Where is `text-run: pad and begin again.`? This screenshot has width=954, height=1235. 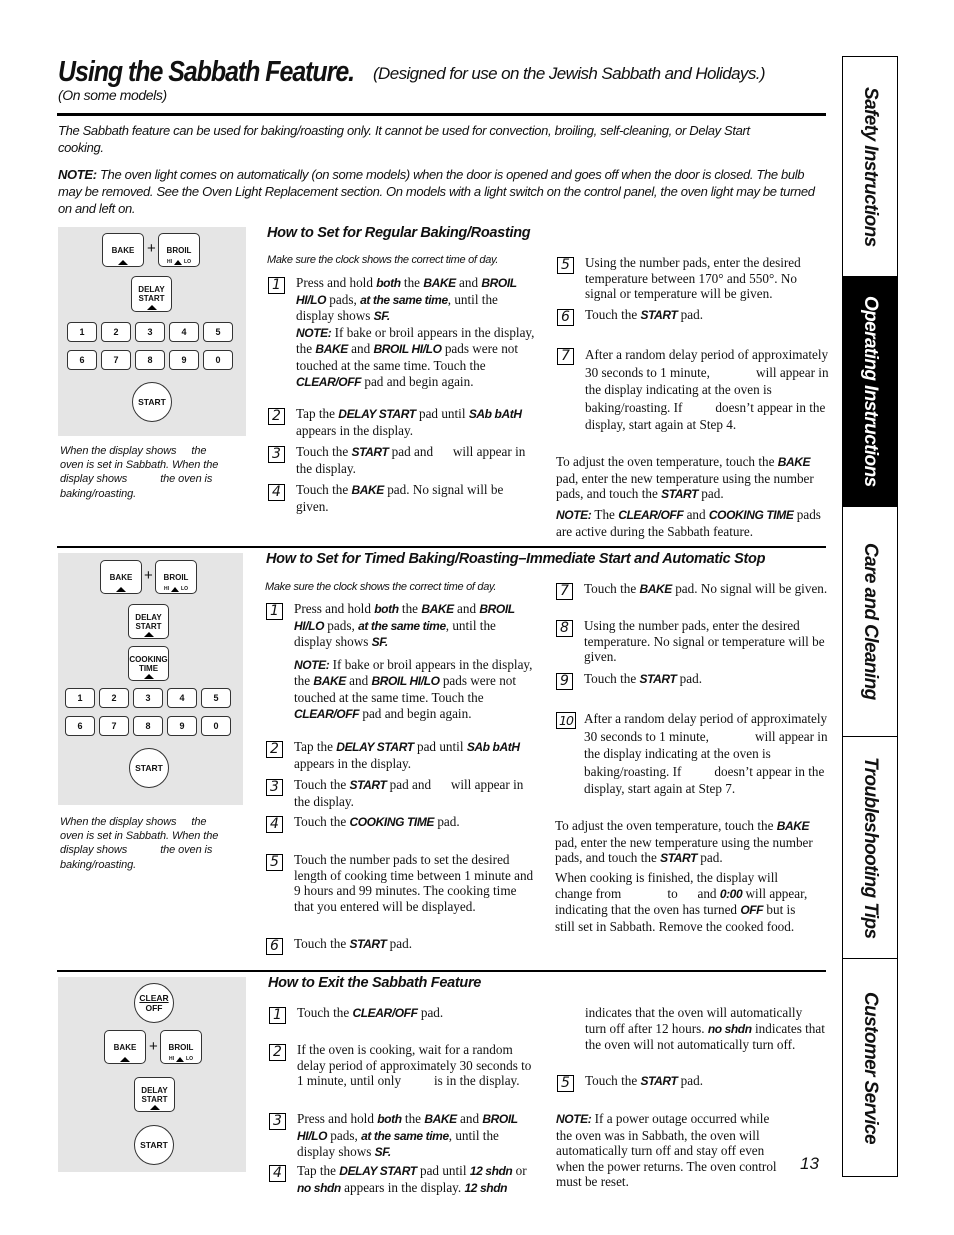 text-run: pad and begin again. is located at coordinates (415, 713).